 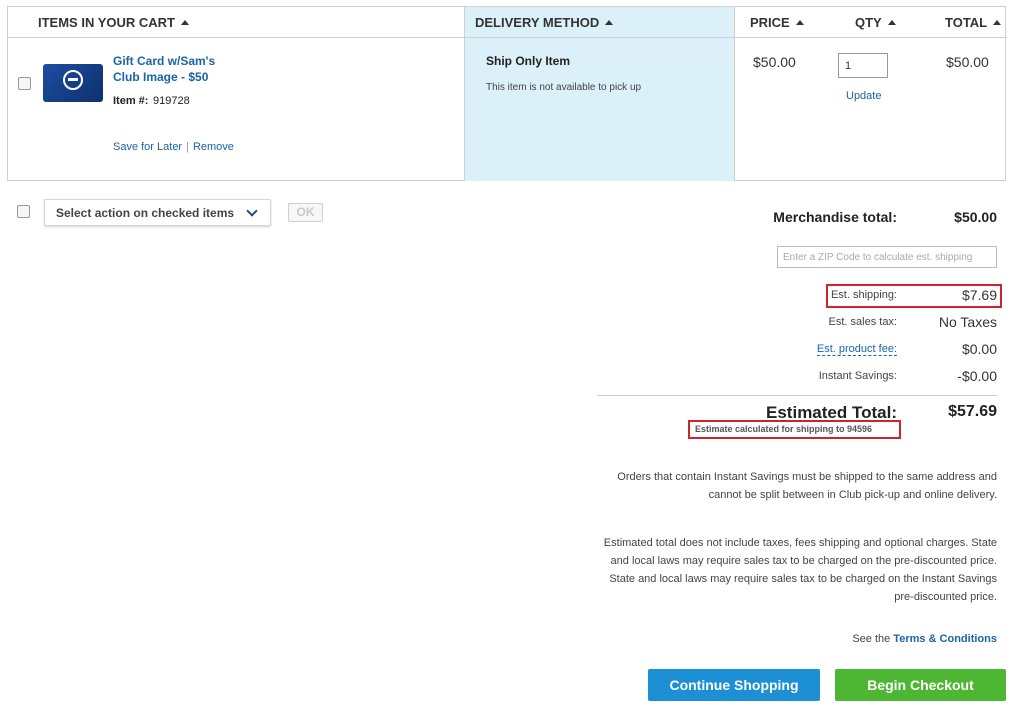 I want to click on bulk-action-label: Select action on checked items, so click(x=145, y=213).